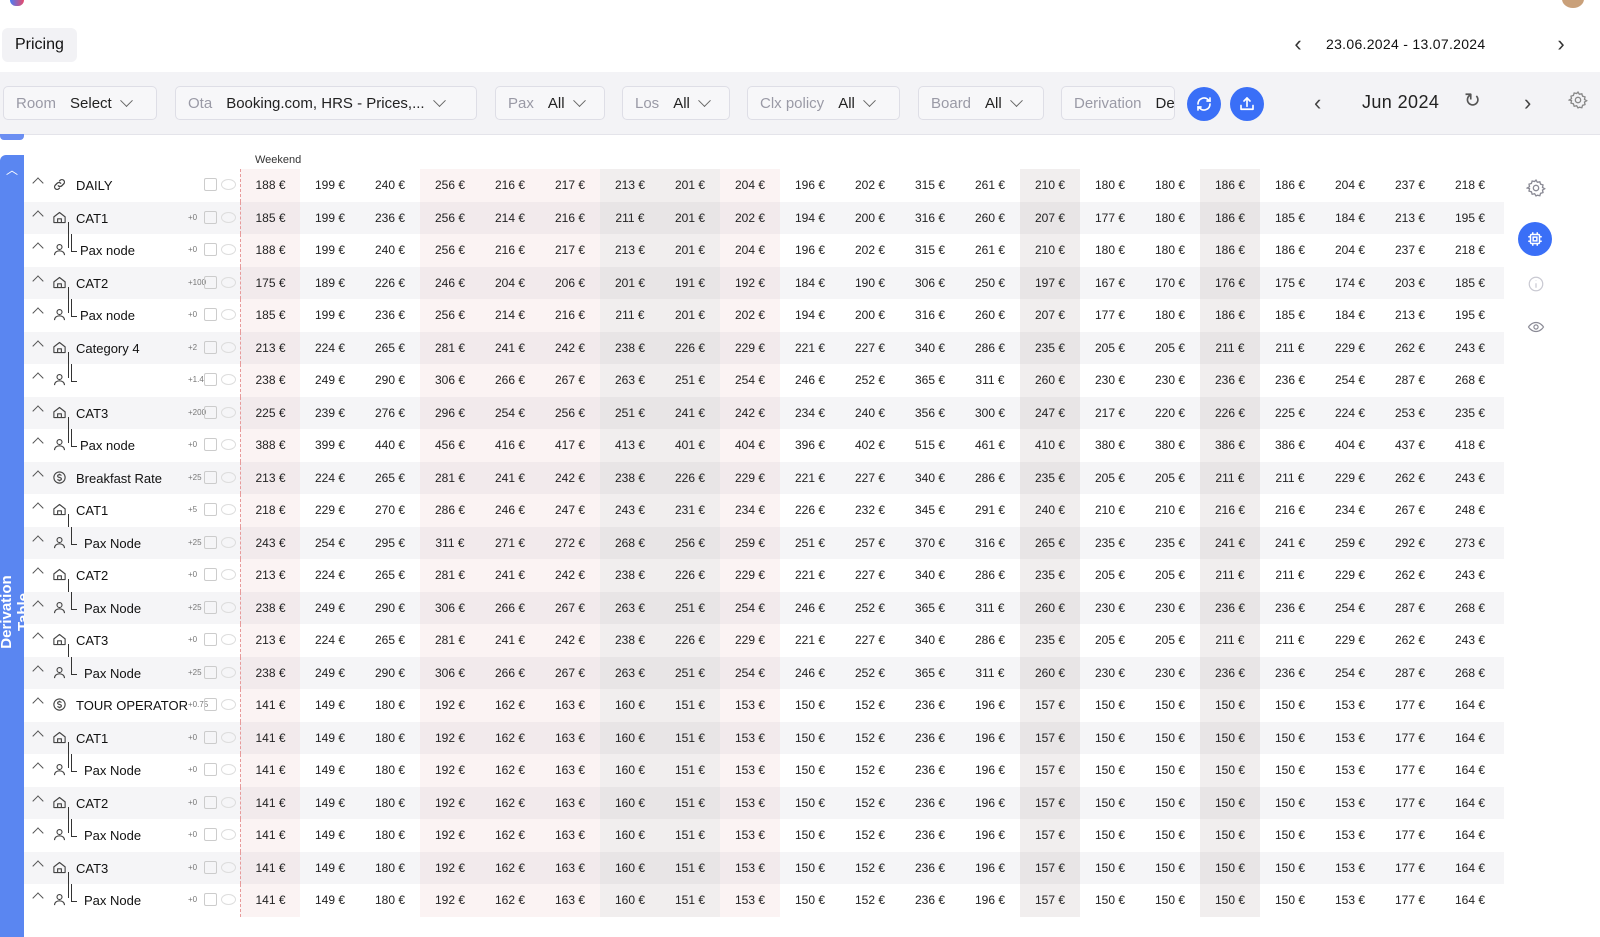  I want to click on price-cell: 266 €, so click(510, 607).